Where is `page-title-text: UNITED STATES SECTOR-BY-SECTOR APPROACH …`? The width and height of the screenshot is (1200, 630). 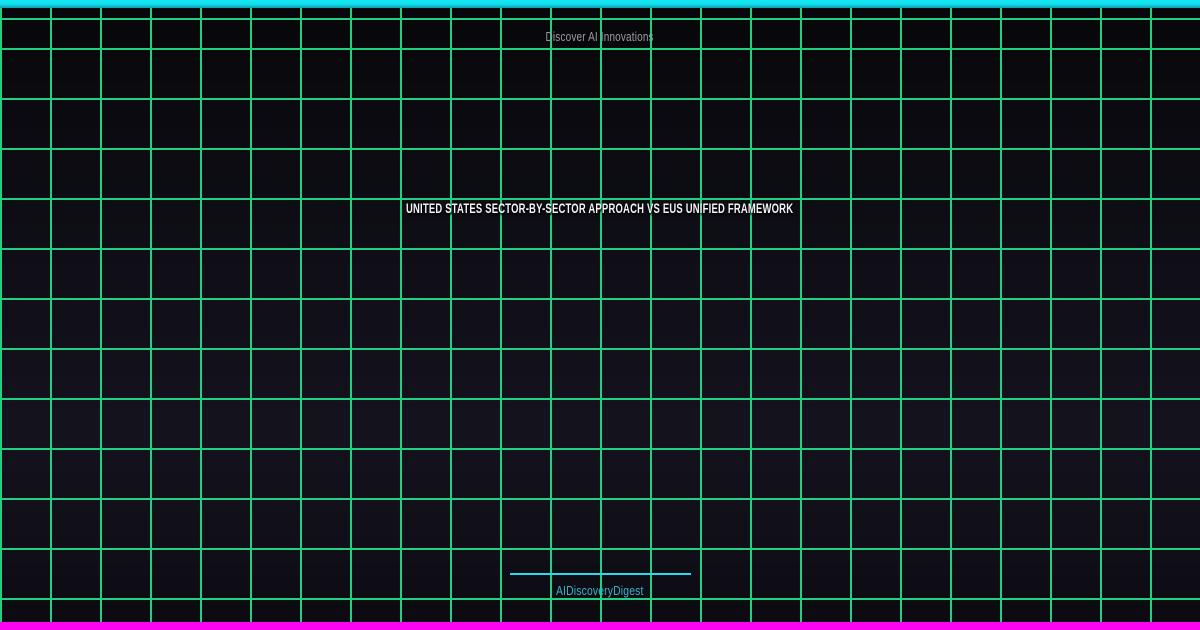
page-title-text: UNITED STATES SECTOR-BY-SECTOR APPROACH … is located at coordinates (600, 208).